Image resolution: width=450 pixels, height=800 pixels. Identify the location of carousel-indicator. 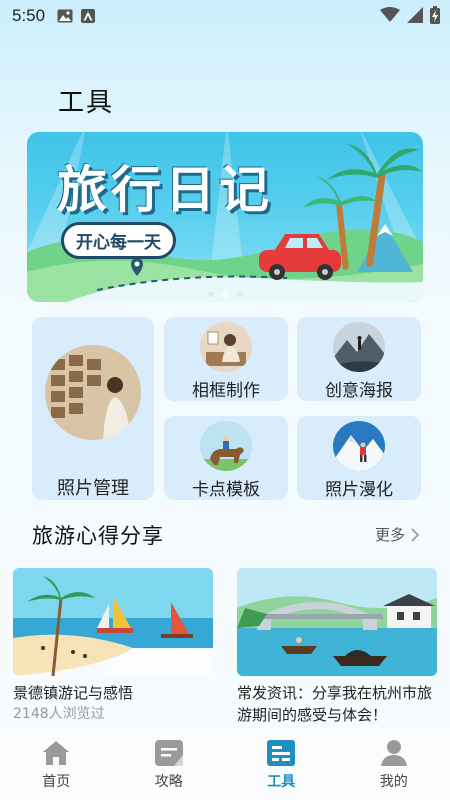
(225, 294).